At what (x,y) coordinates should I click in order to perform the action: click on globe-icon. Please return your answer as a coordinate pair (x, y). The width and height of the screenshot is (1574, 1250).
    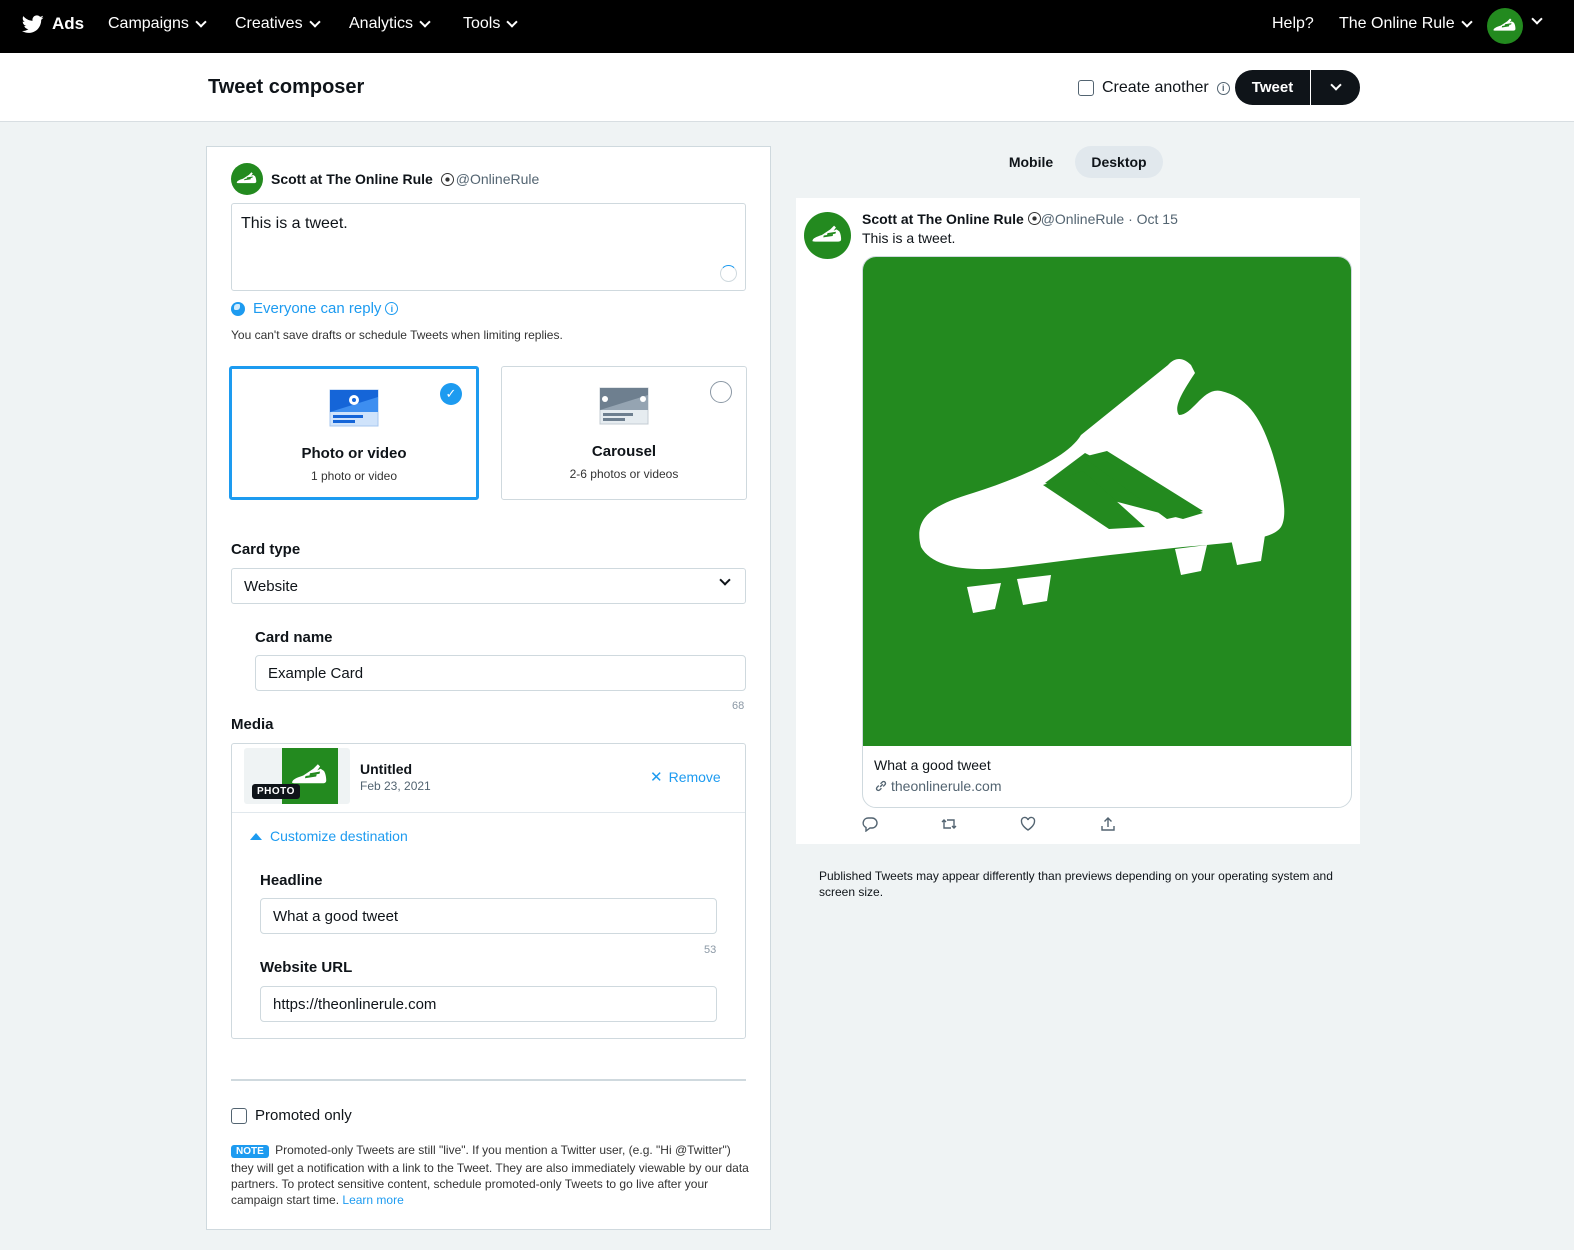
    Looking at the image, I should click on (238, 308).